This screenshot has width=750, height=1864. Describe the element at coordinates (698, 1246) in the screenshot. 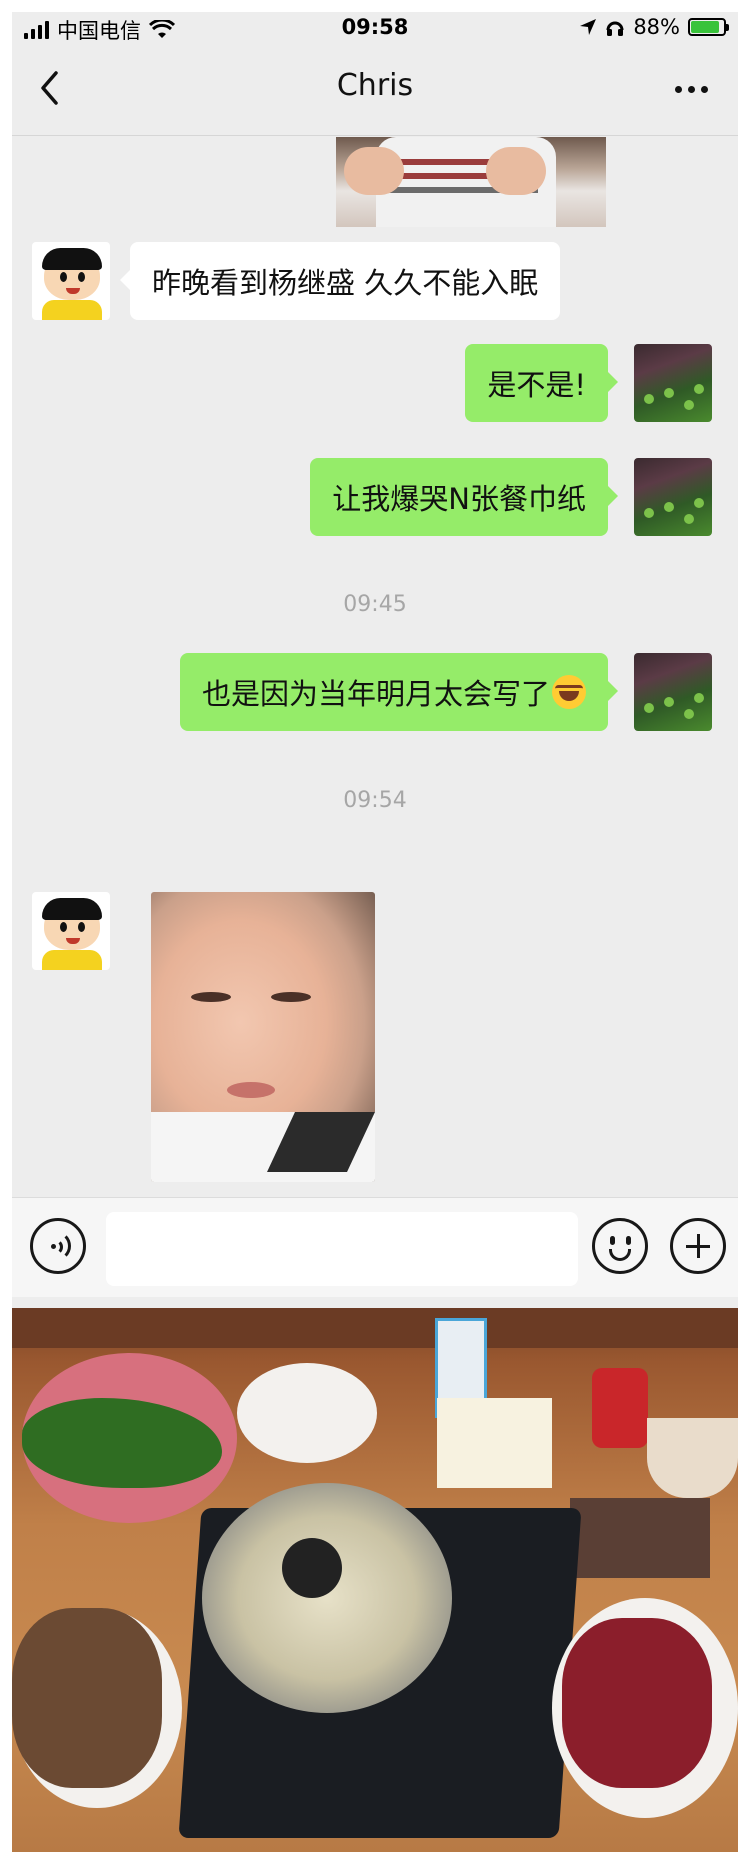

I see `plus-icon` at that location.